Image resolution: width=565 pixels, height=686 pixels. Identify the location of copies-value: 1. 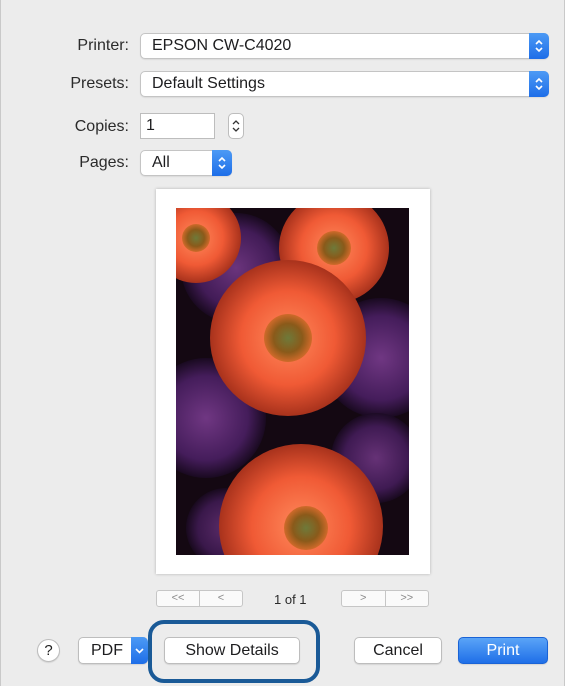
(150, 125).